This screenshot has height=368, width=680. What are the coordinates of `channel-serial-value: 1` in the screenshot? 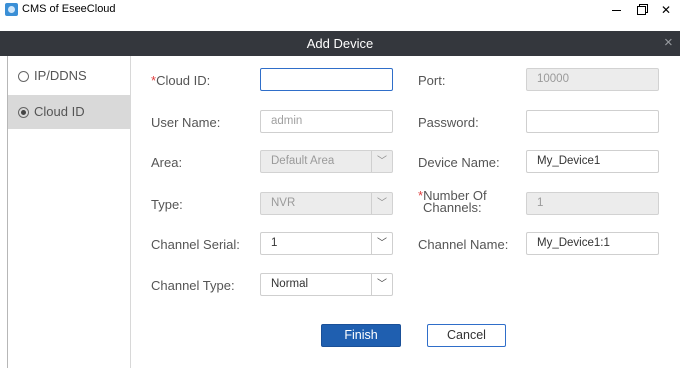 It's located at (274, 243).